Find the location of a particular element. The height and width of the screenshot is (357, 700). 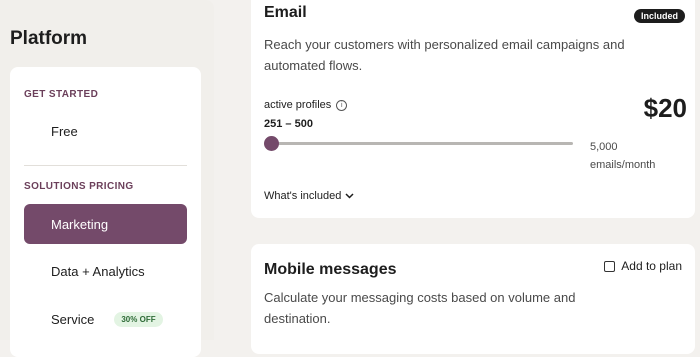

slider-thumb is located at coordinates (271, 143).